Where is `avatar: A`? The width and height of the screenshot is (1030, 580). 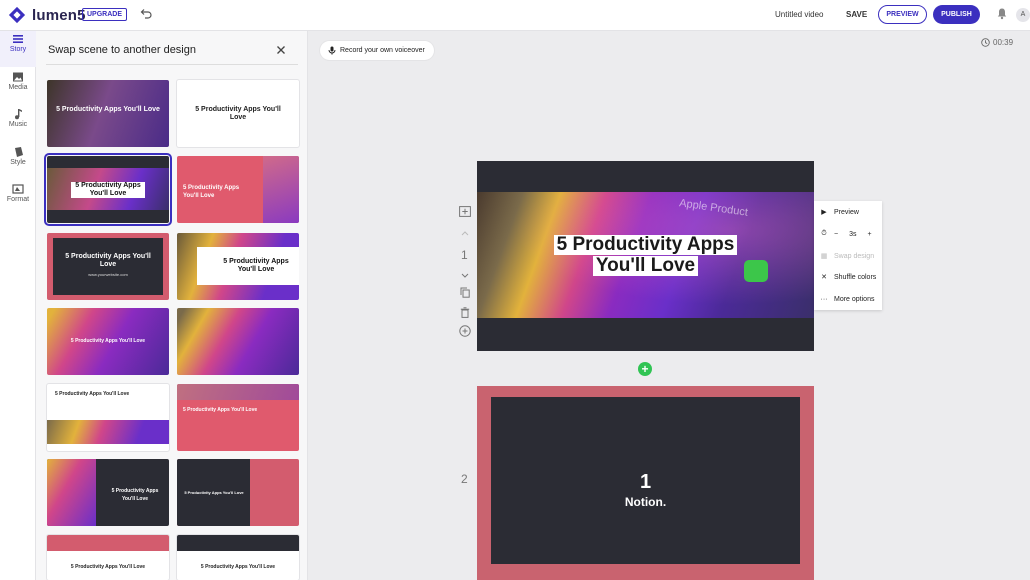
avatar: A is located at coordinates (1023, 15).